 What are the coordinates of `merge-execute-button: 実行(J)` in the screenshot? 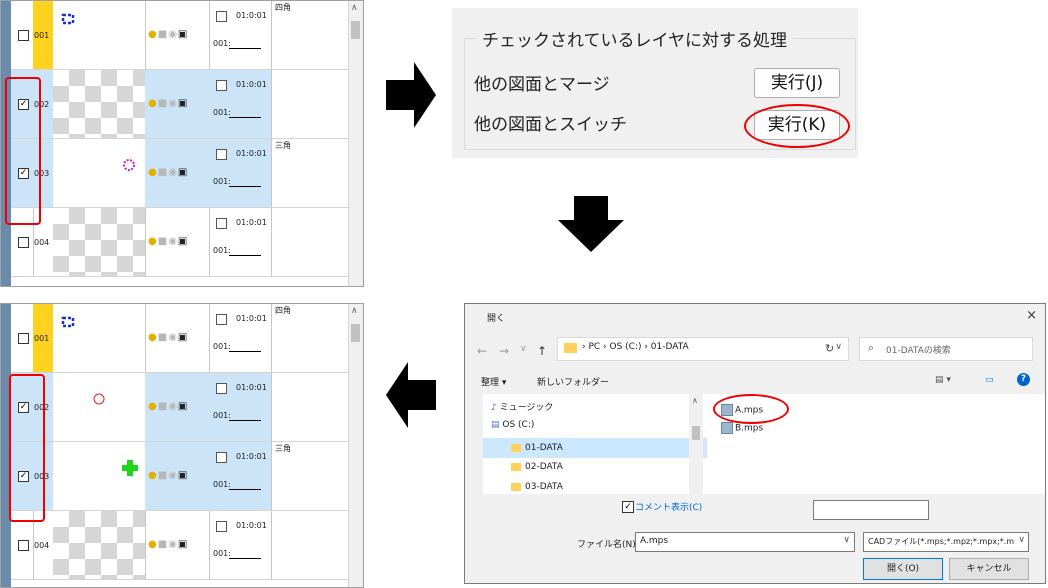 It's located at (797, 83).